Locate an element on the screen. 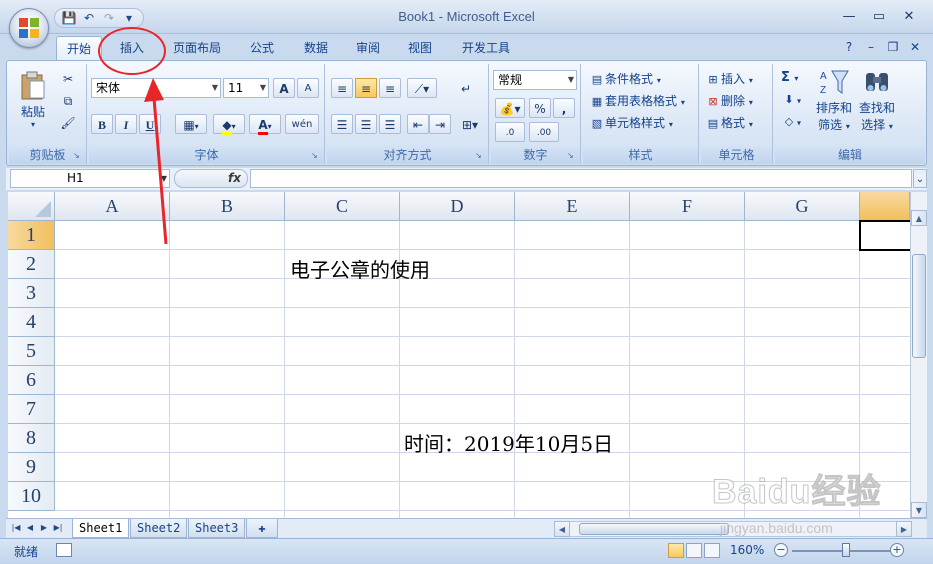 The height and width of the screenshot is (564, 933). row-header-3: 3 is located at coordinates (31, 293).